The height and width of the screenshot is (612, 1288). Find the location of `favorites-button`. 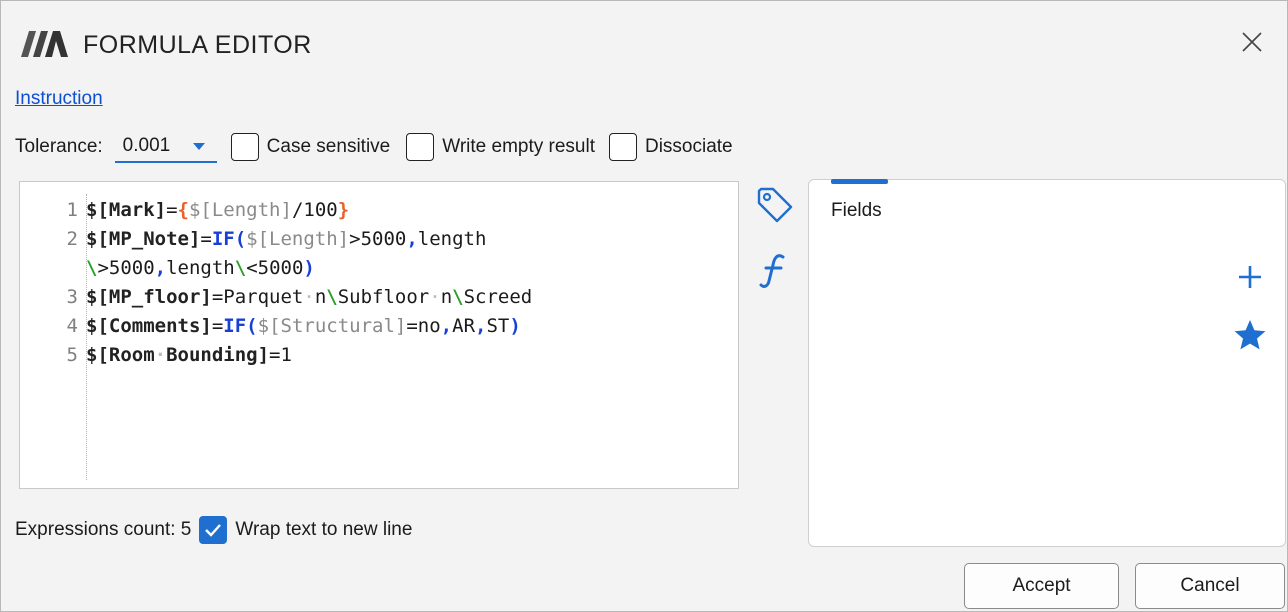

favorites-button is located at coordinates (1250, 335).